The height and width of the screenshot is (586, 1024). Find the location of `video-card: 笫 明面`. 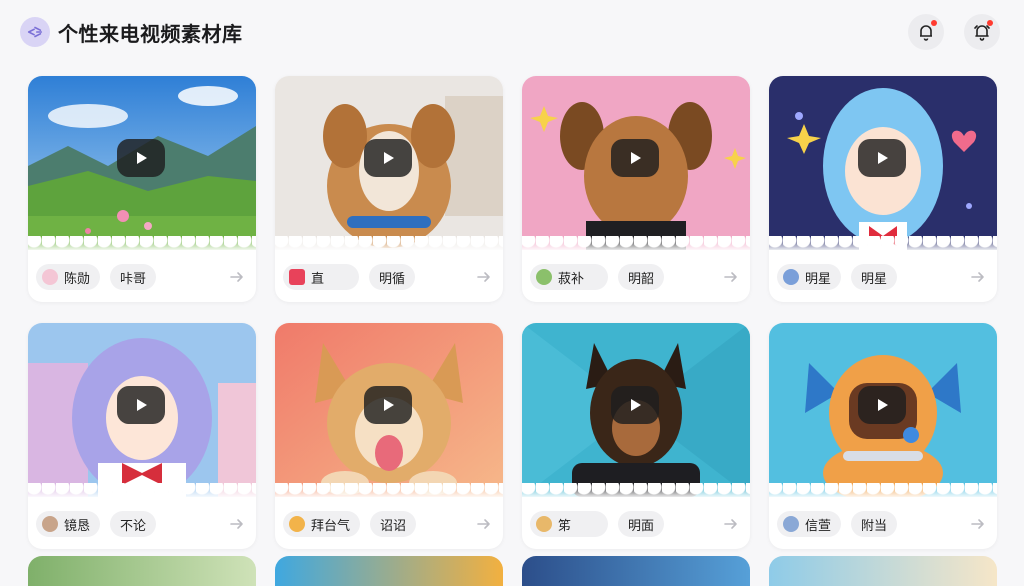

video-card: 笫 明面 is located at coordinates (636, 436).